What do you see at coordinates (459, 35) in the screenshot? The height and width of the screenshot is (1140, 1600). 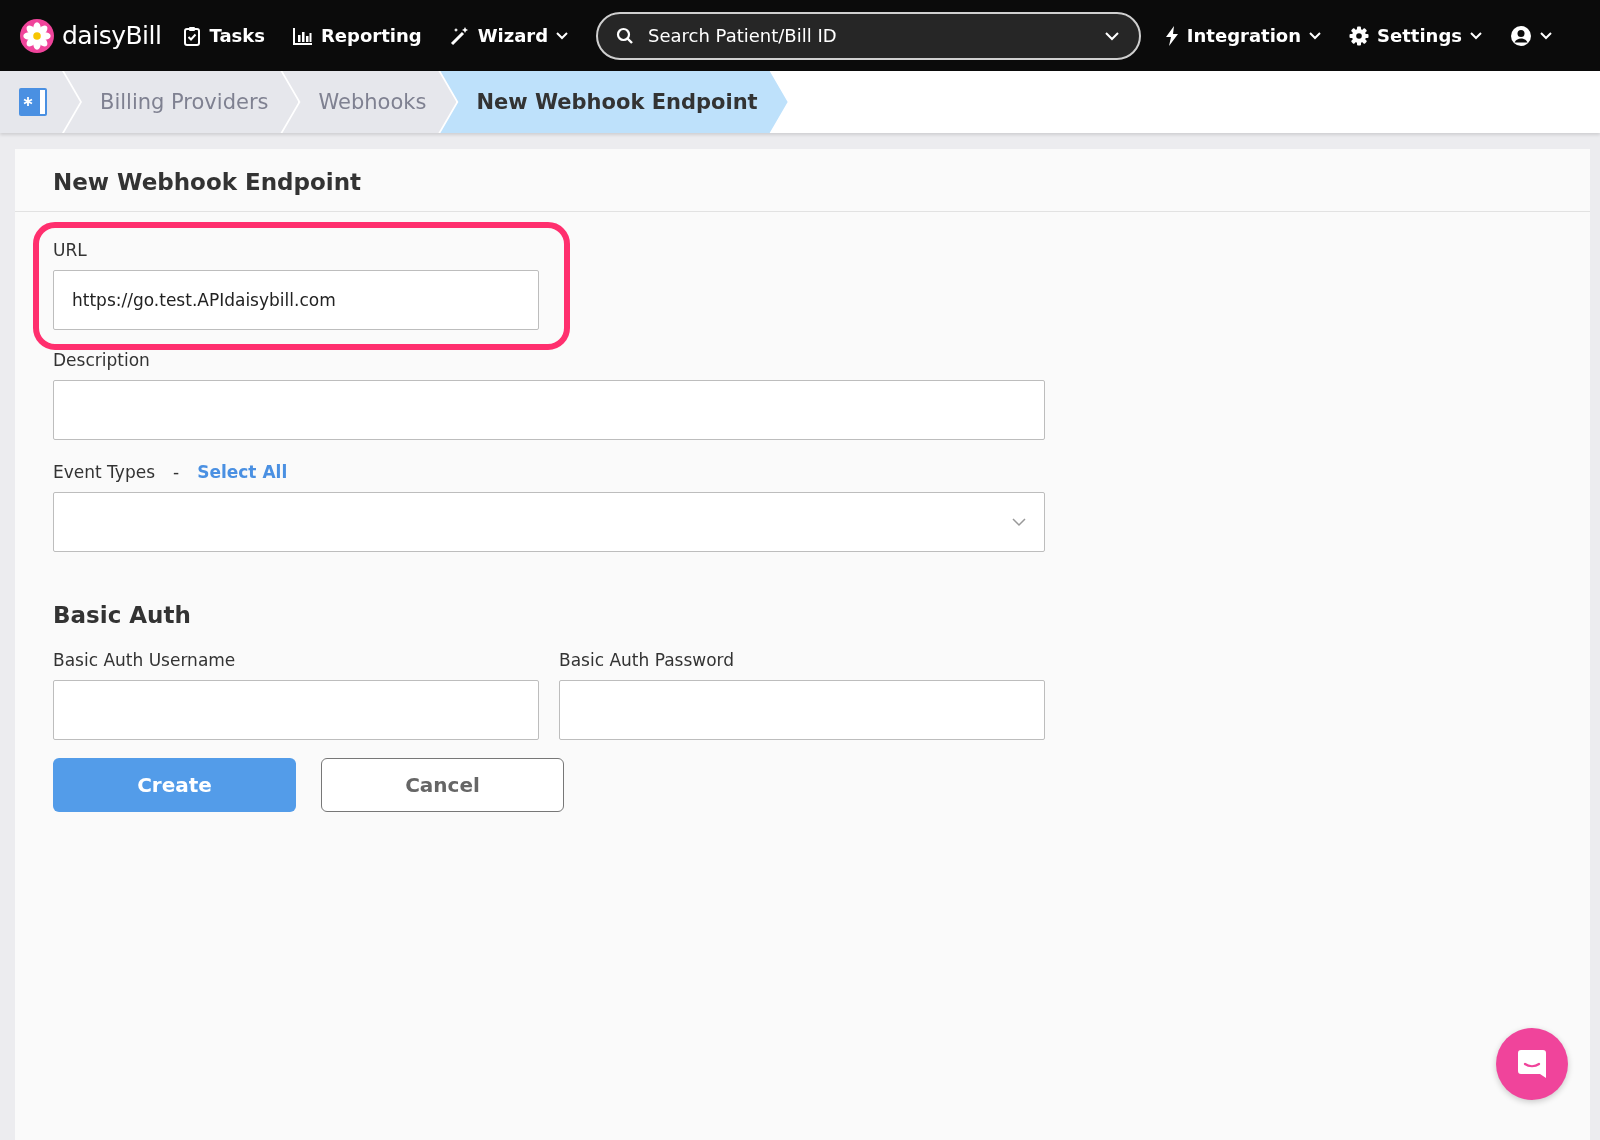 I see `magic-wand-icon` at bounding box center [459, 35].